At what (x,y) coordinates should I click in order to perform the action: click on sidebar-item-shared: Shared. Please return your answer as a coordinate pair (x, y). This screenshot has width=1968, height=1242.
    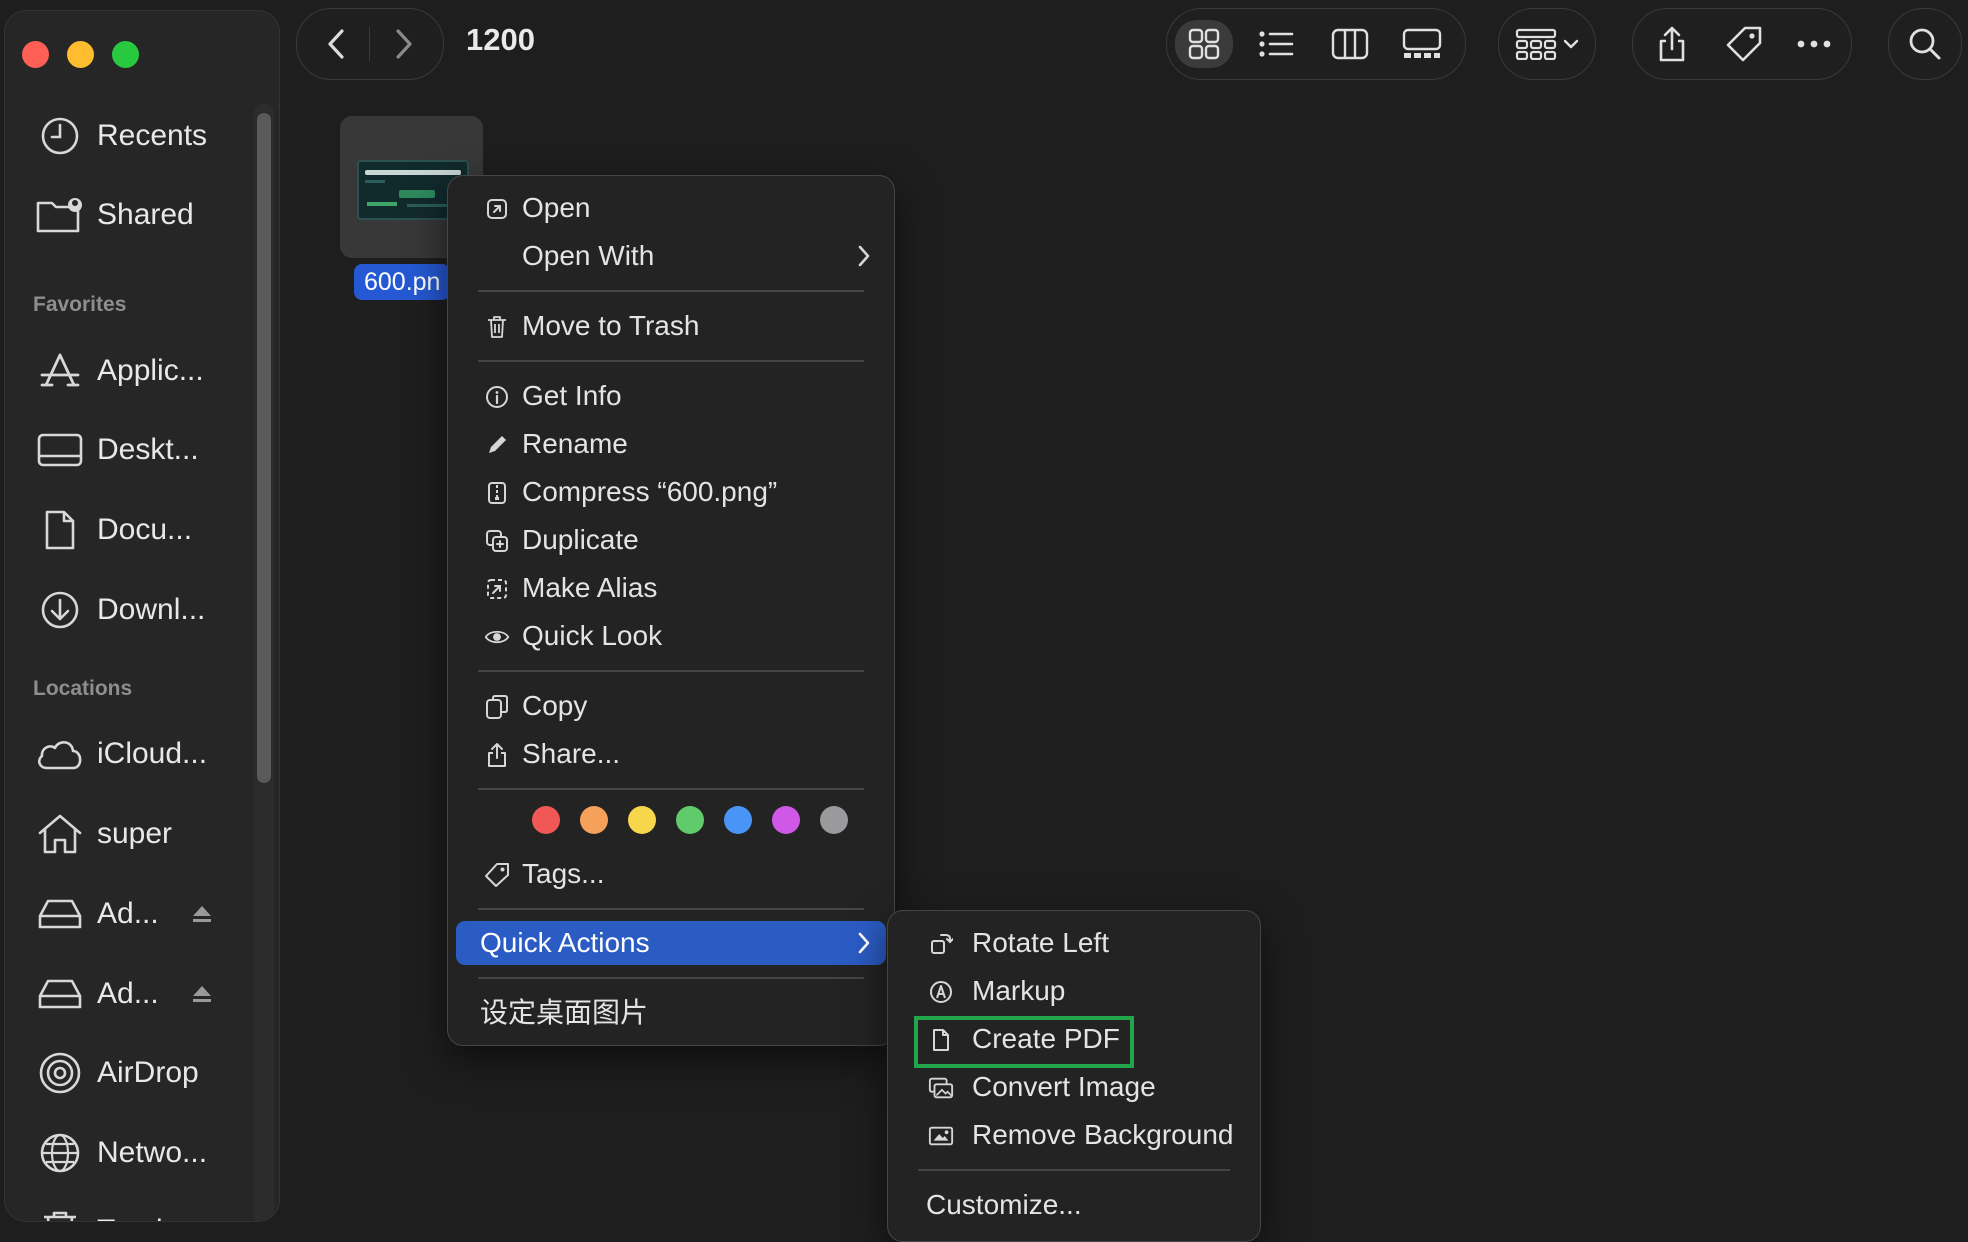
    Looking at the image, I should click on (114, 215).